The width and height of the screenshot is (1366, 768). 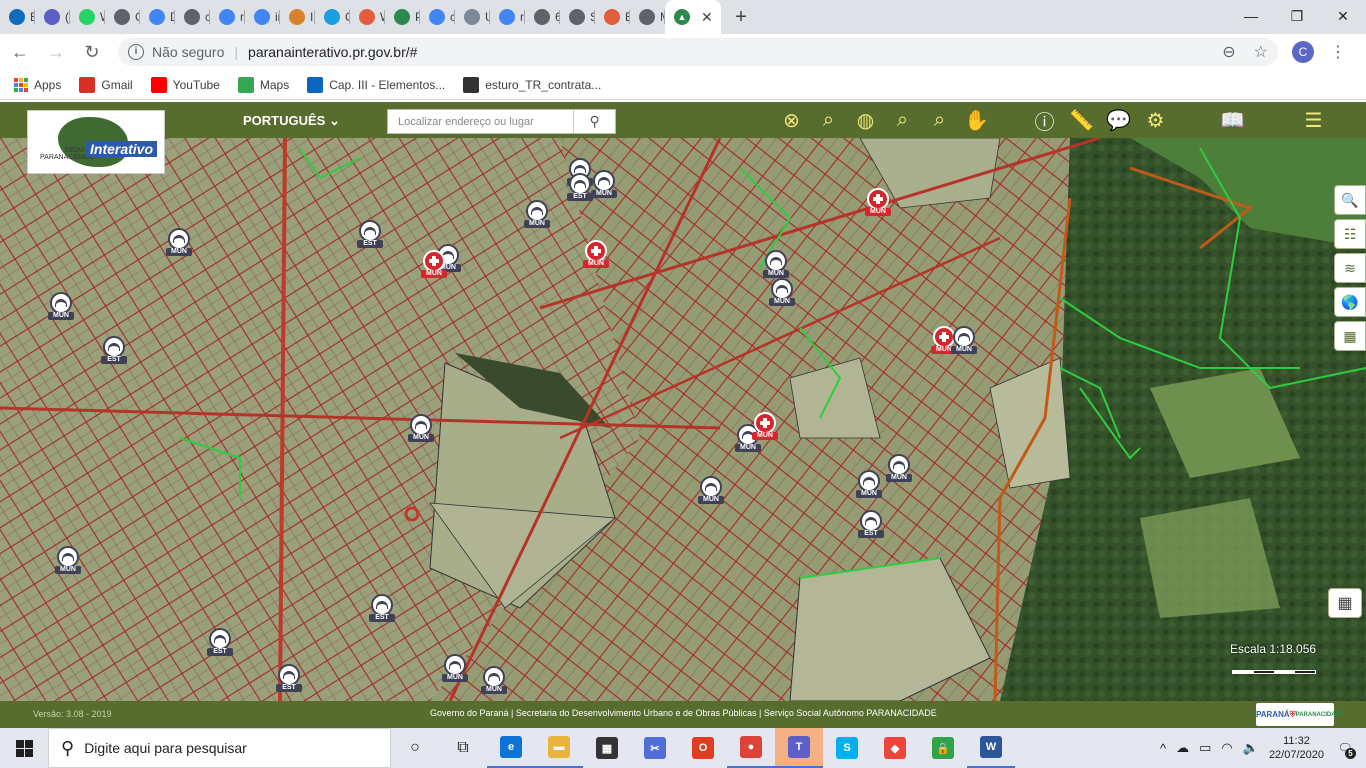 What do you see at coordinates (751, 748) in the screenshot?
I see `chrome-taskbar-button: ●` at bounding box center [751, 748].